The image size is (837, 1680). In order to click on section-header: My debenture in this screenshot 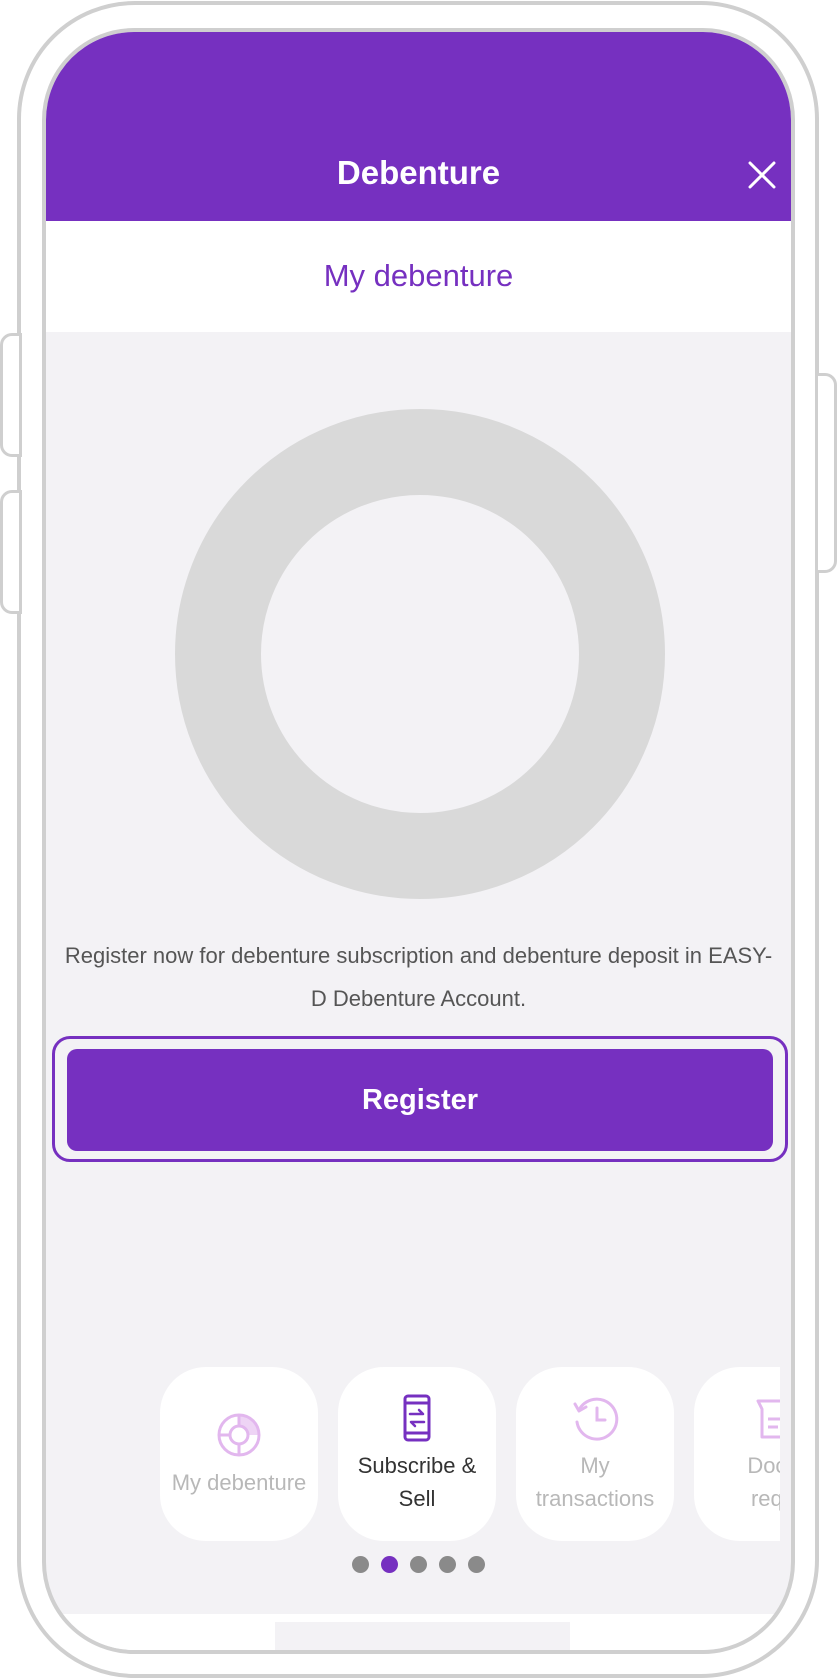, I will do `click(418, 276)`.